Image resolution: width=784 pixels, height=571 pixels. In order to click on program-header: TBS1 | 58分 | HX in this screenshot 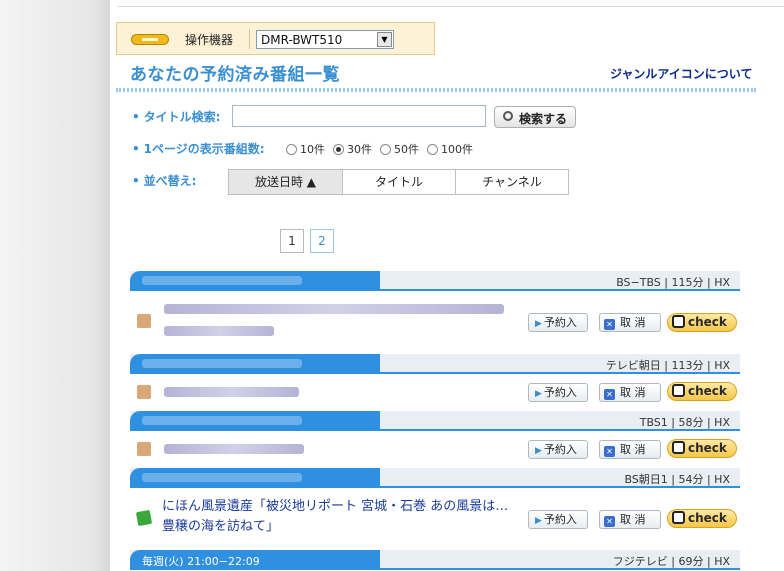, I will do `click(435, 421)`.